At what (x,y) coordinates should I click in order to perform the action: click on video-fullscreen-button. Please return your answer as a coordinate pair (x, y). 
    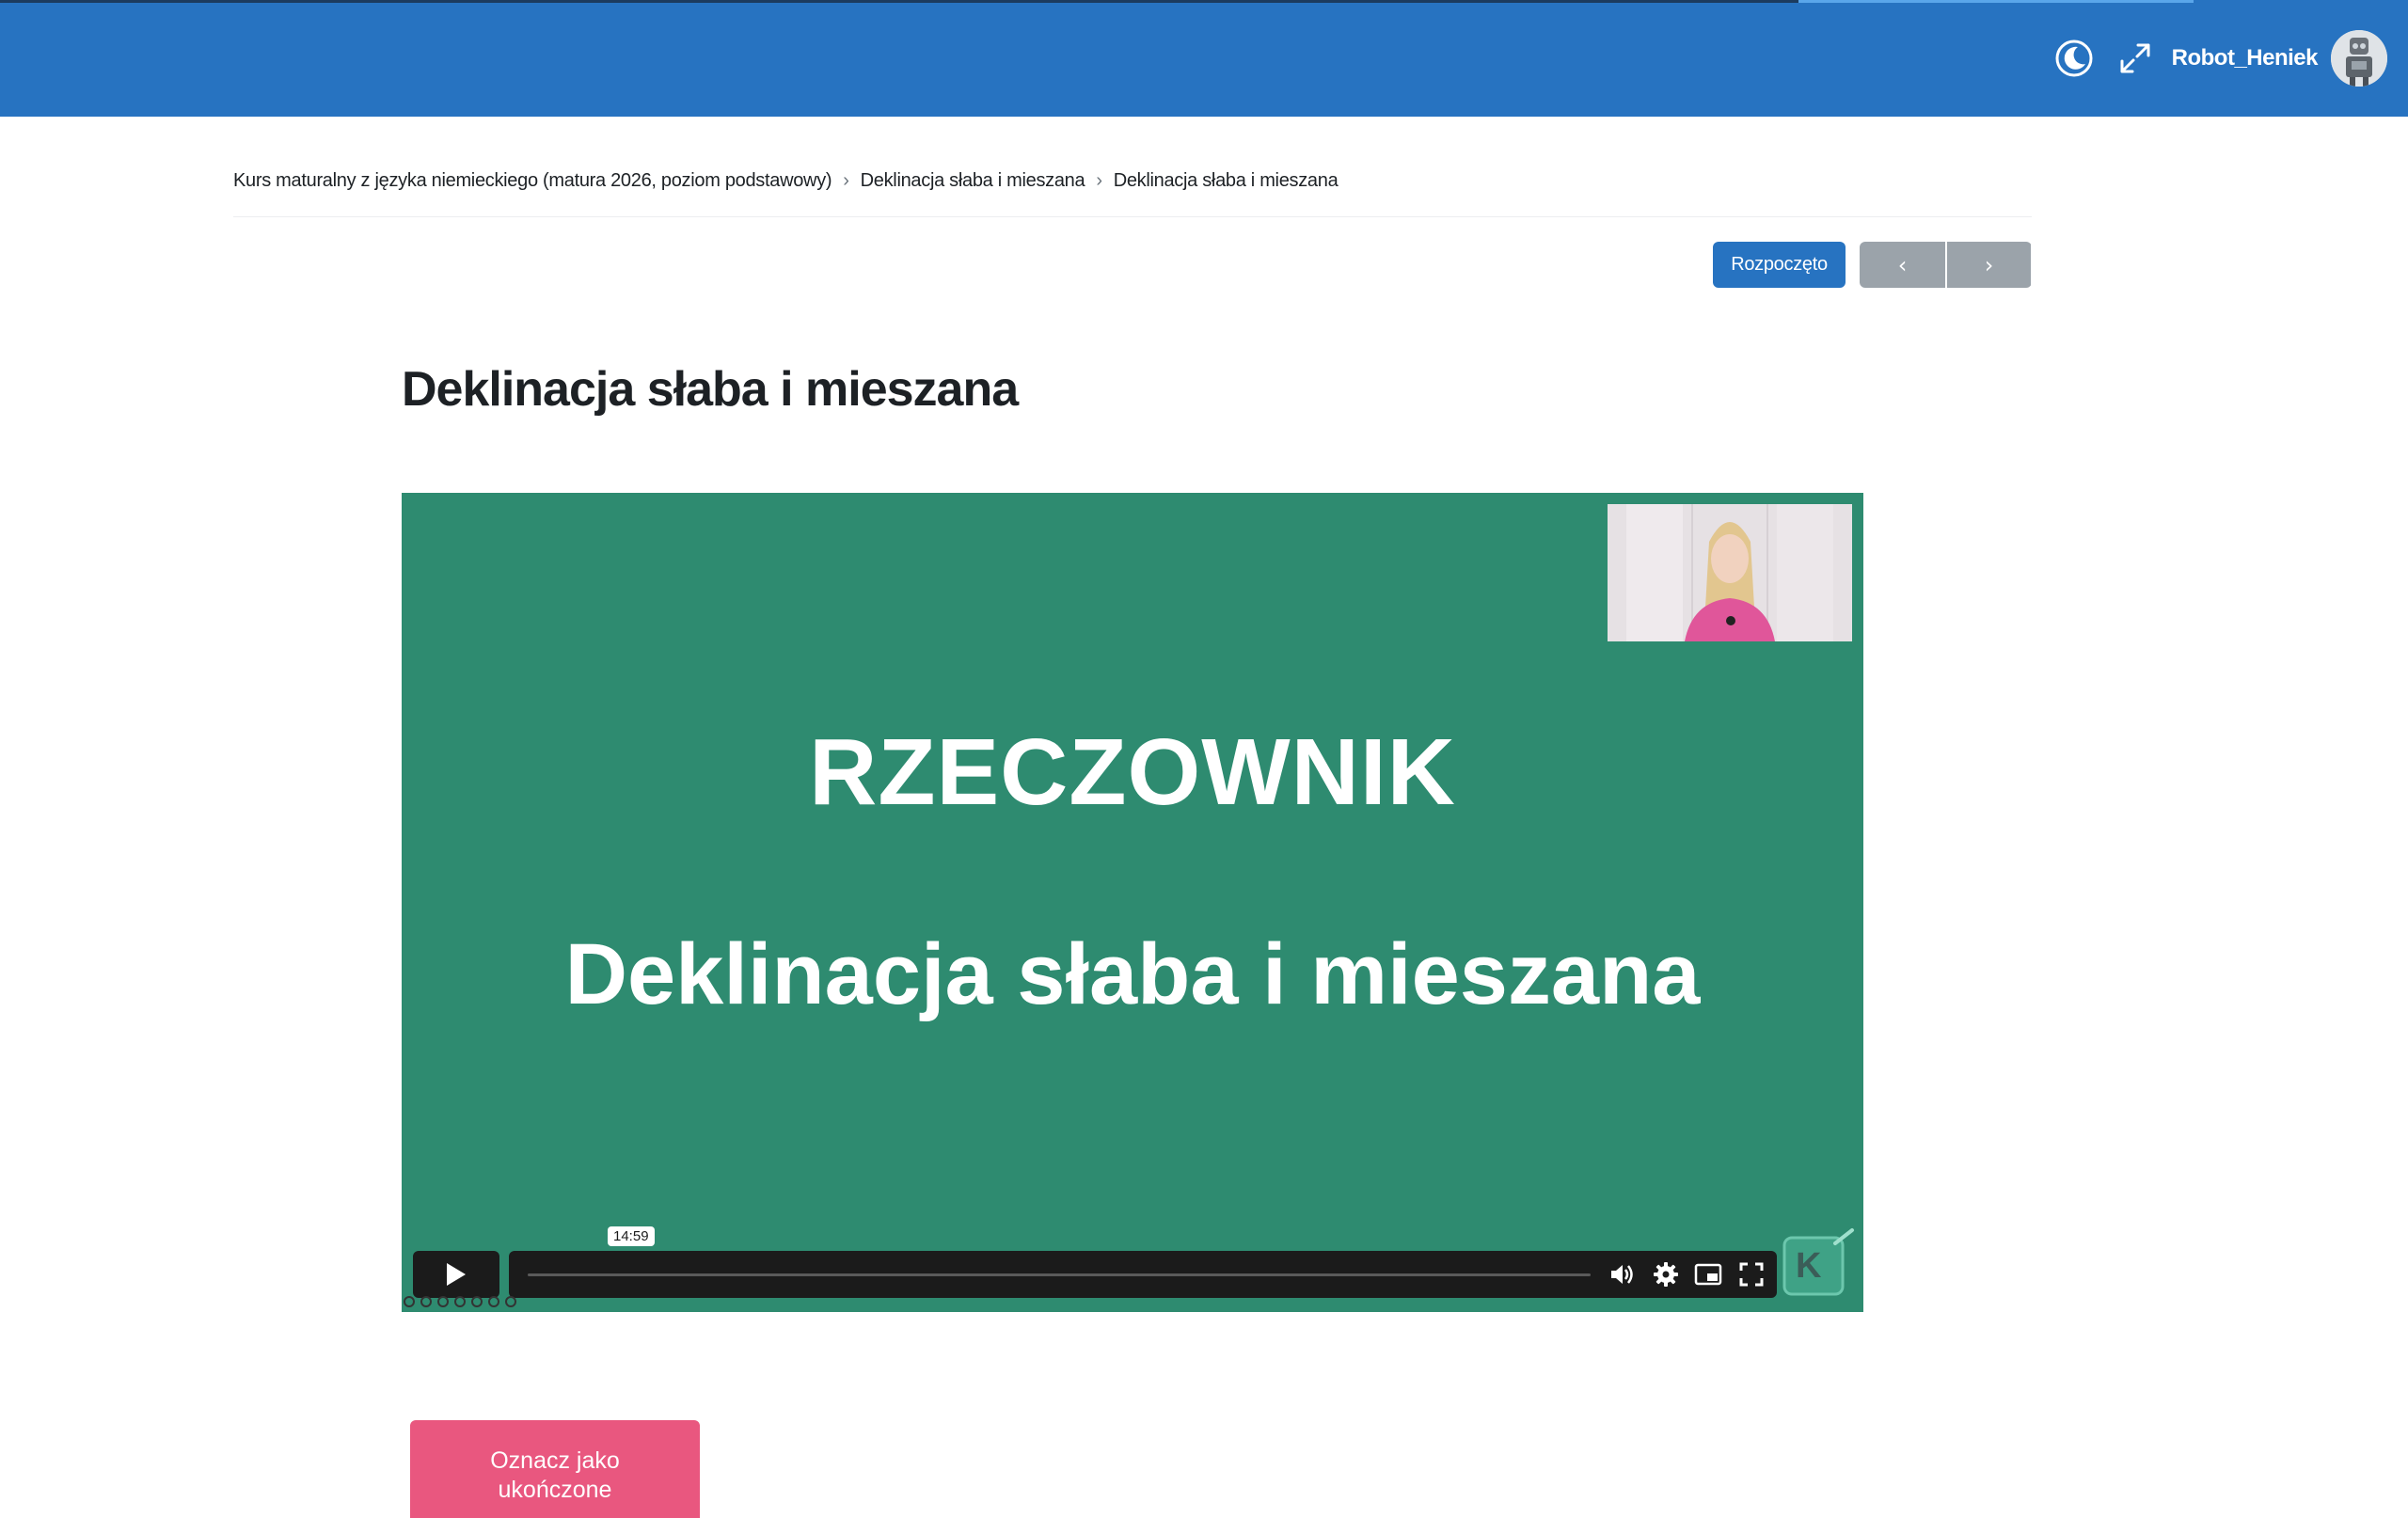
    Looking at the image, I should click on (1752, 1274).